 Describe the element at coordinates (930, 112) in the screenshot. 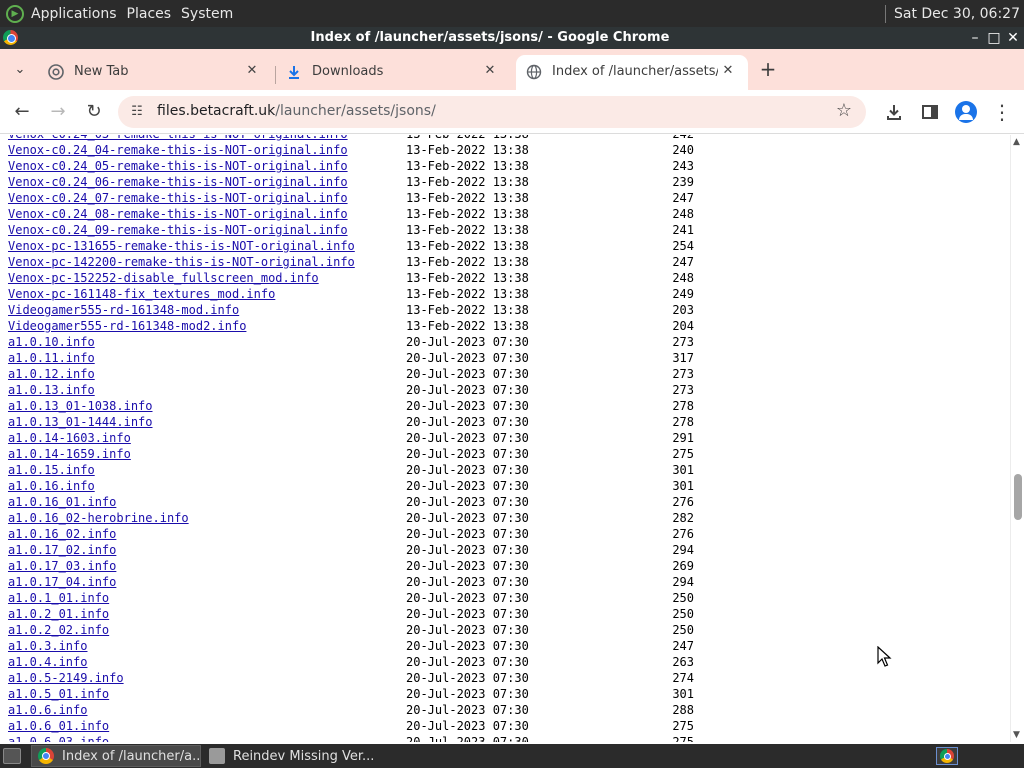

I see `side-panel-icon` at that location.